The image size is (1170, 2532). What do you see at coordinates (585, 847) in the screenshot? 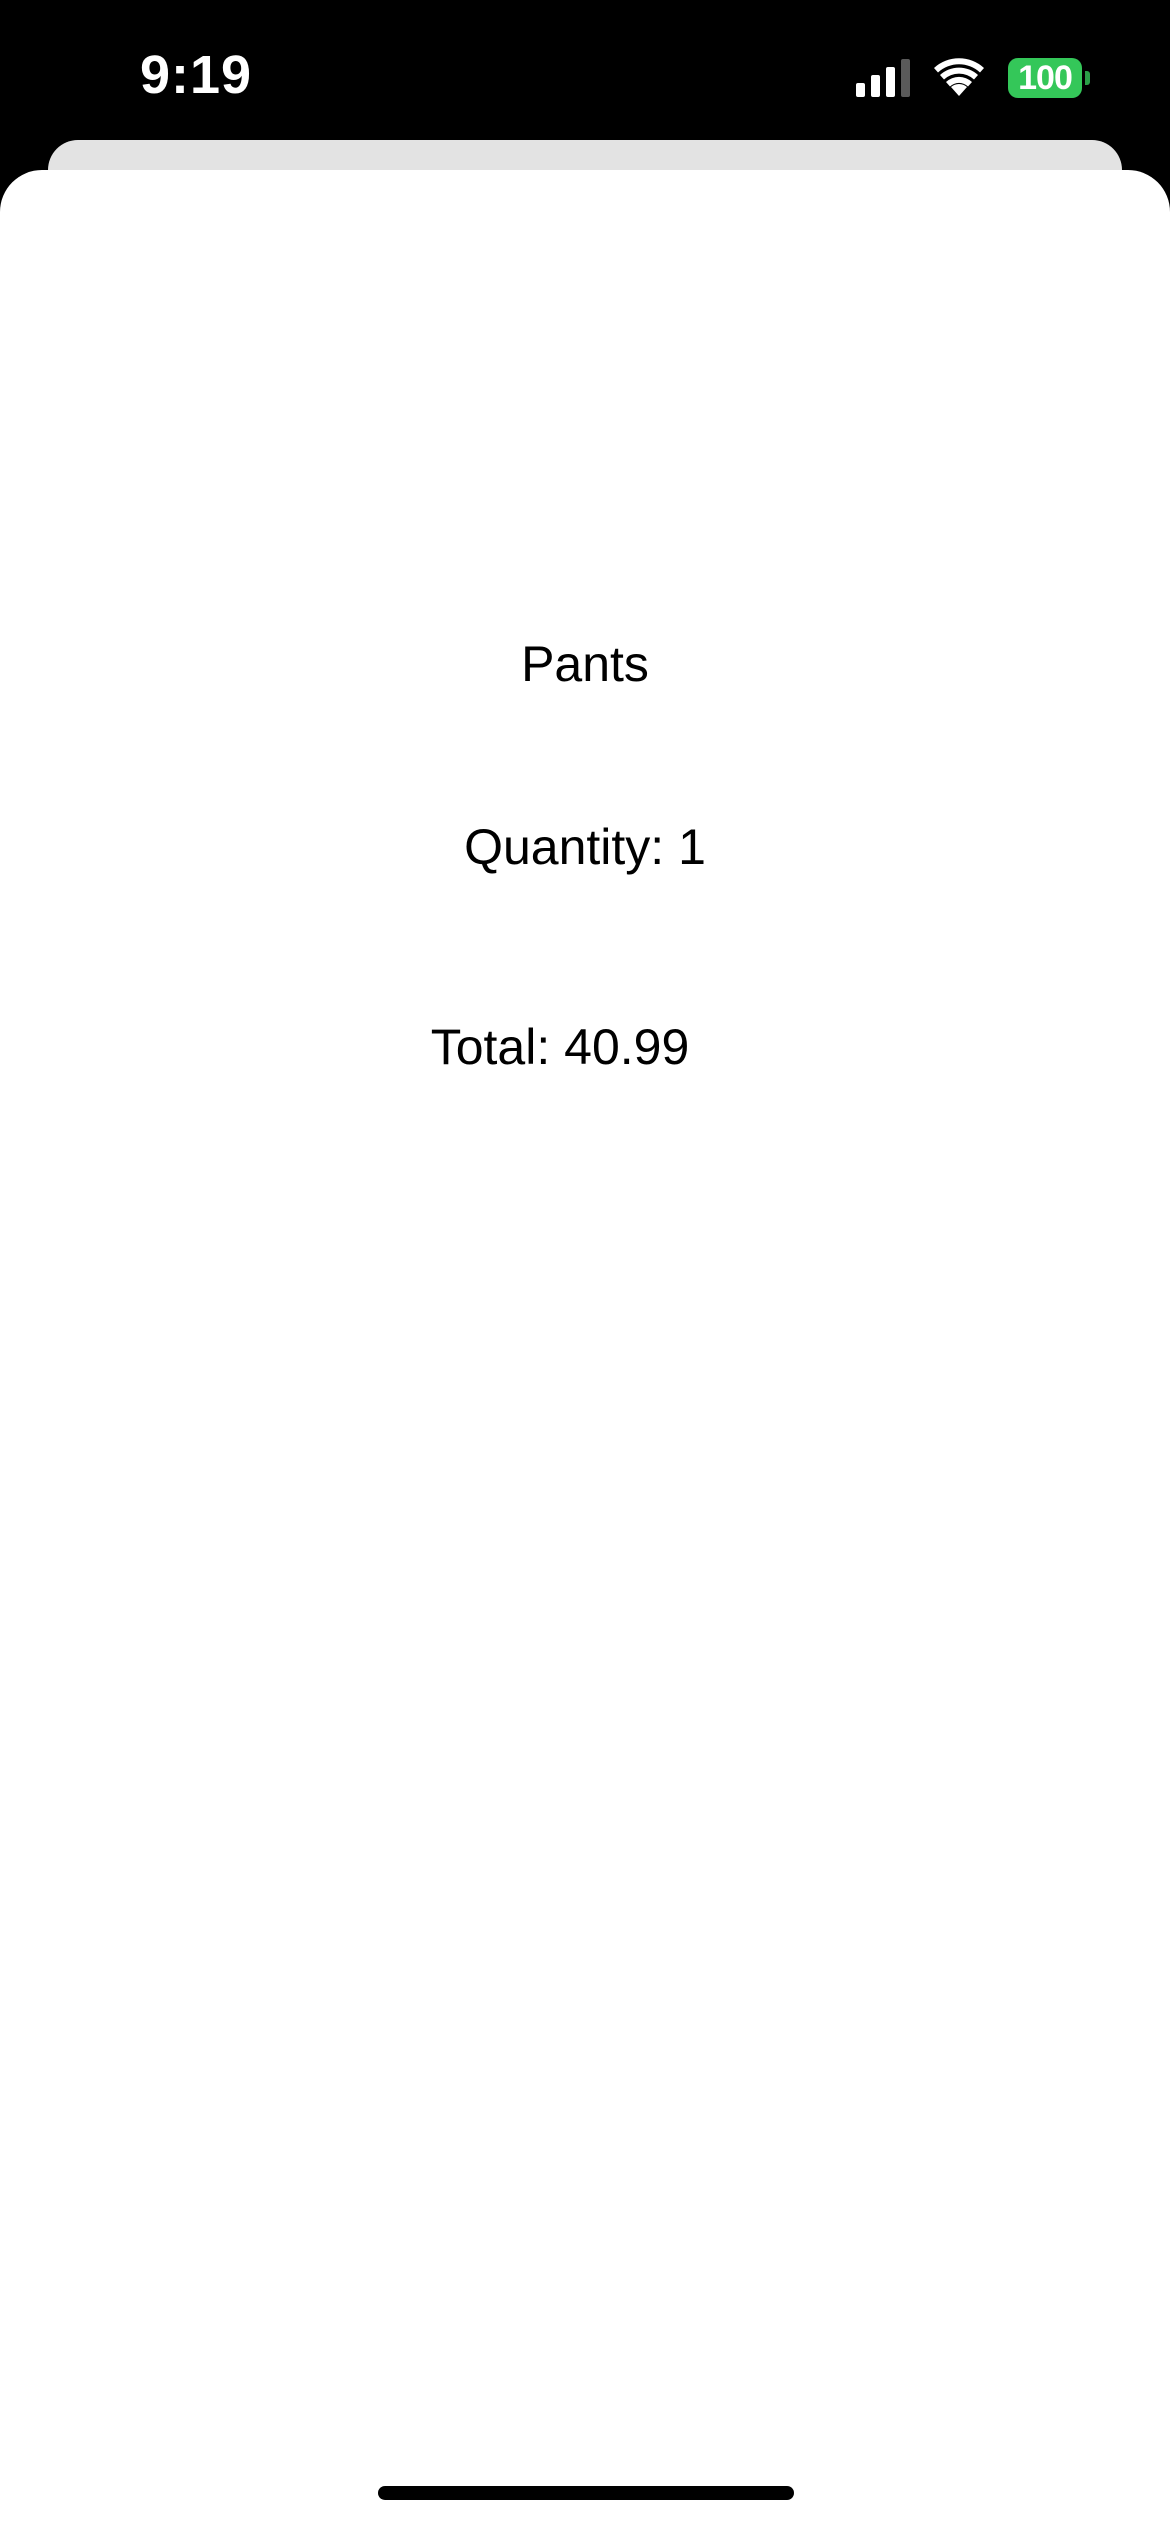
I see `quantity-label: Quantity: 1` at bounding box center [585, 847].